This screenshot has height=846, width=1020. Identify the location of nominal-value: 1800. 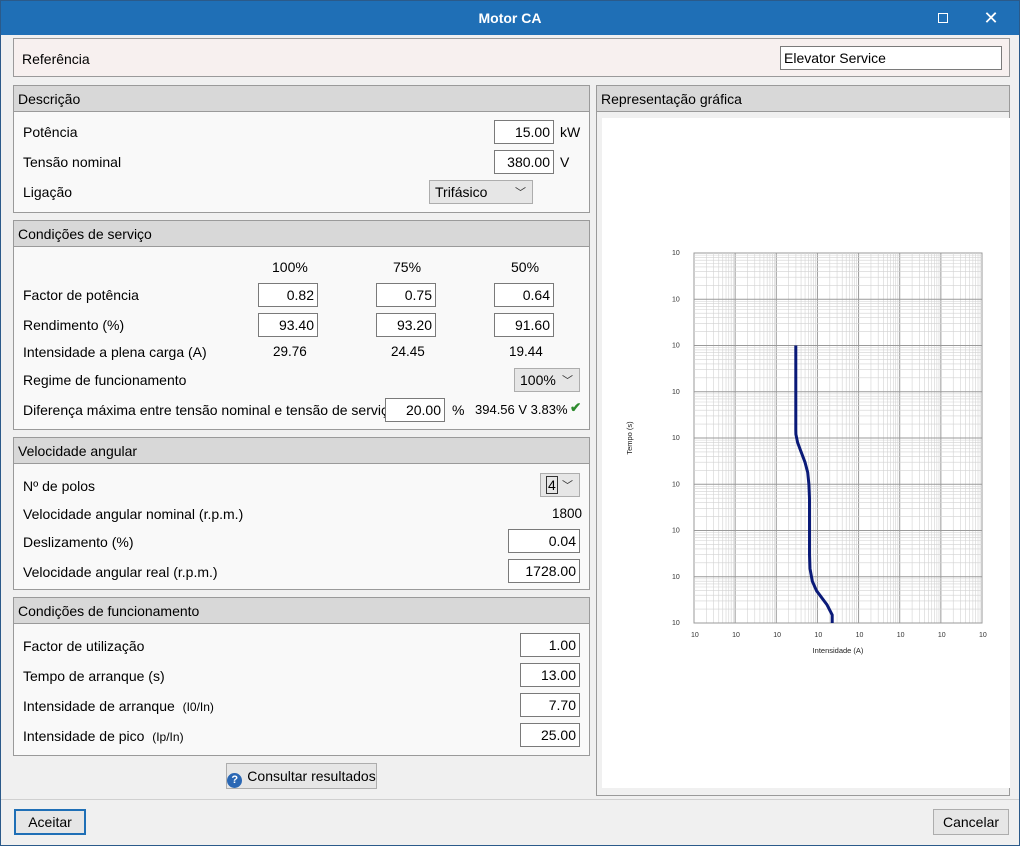
(567, 513).